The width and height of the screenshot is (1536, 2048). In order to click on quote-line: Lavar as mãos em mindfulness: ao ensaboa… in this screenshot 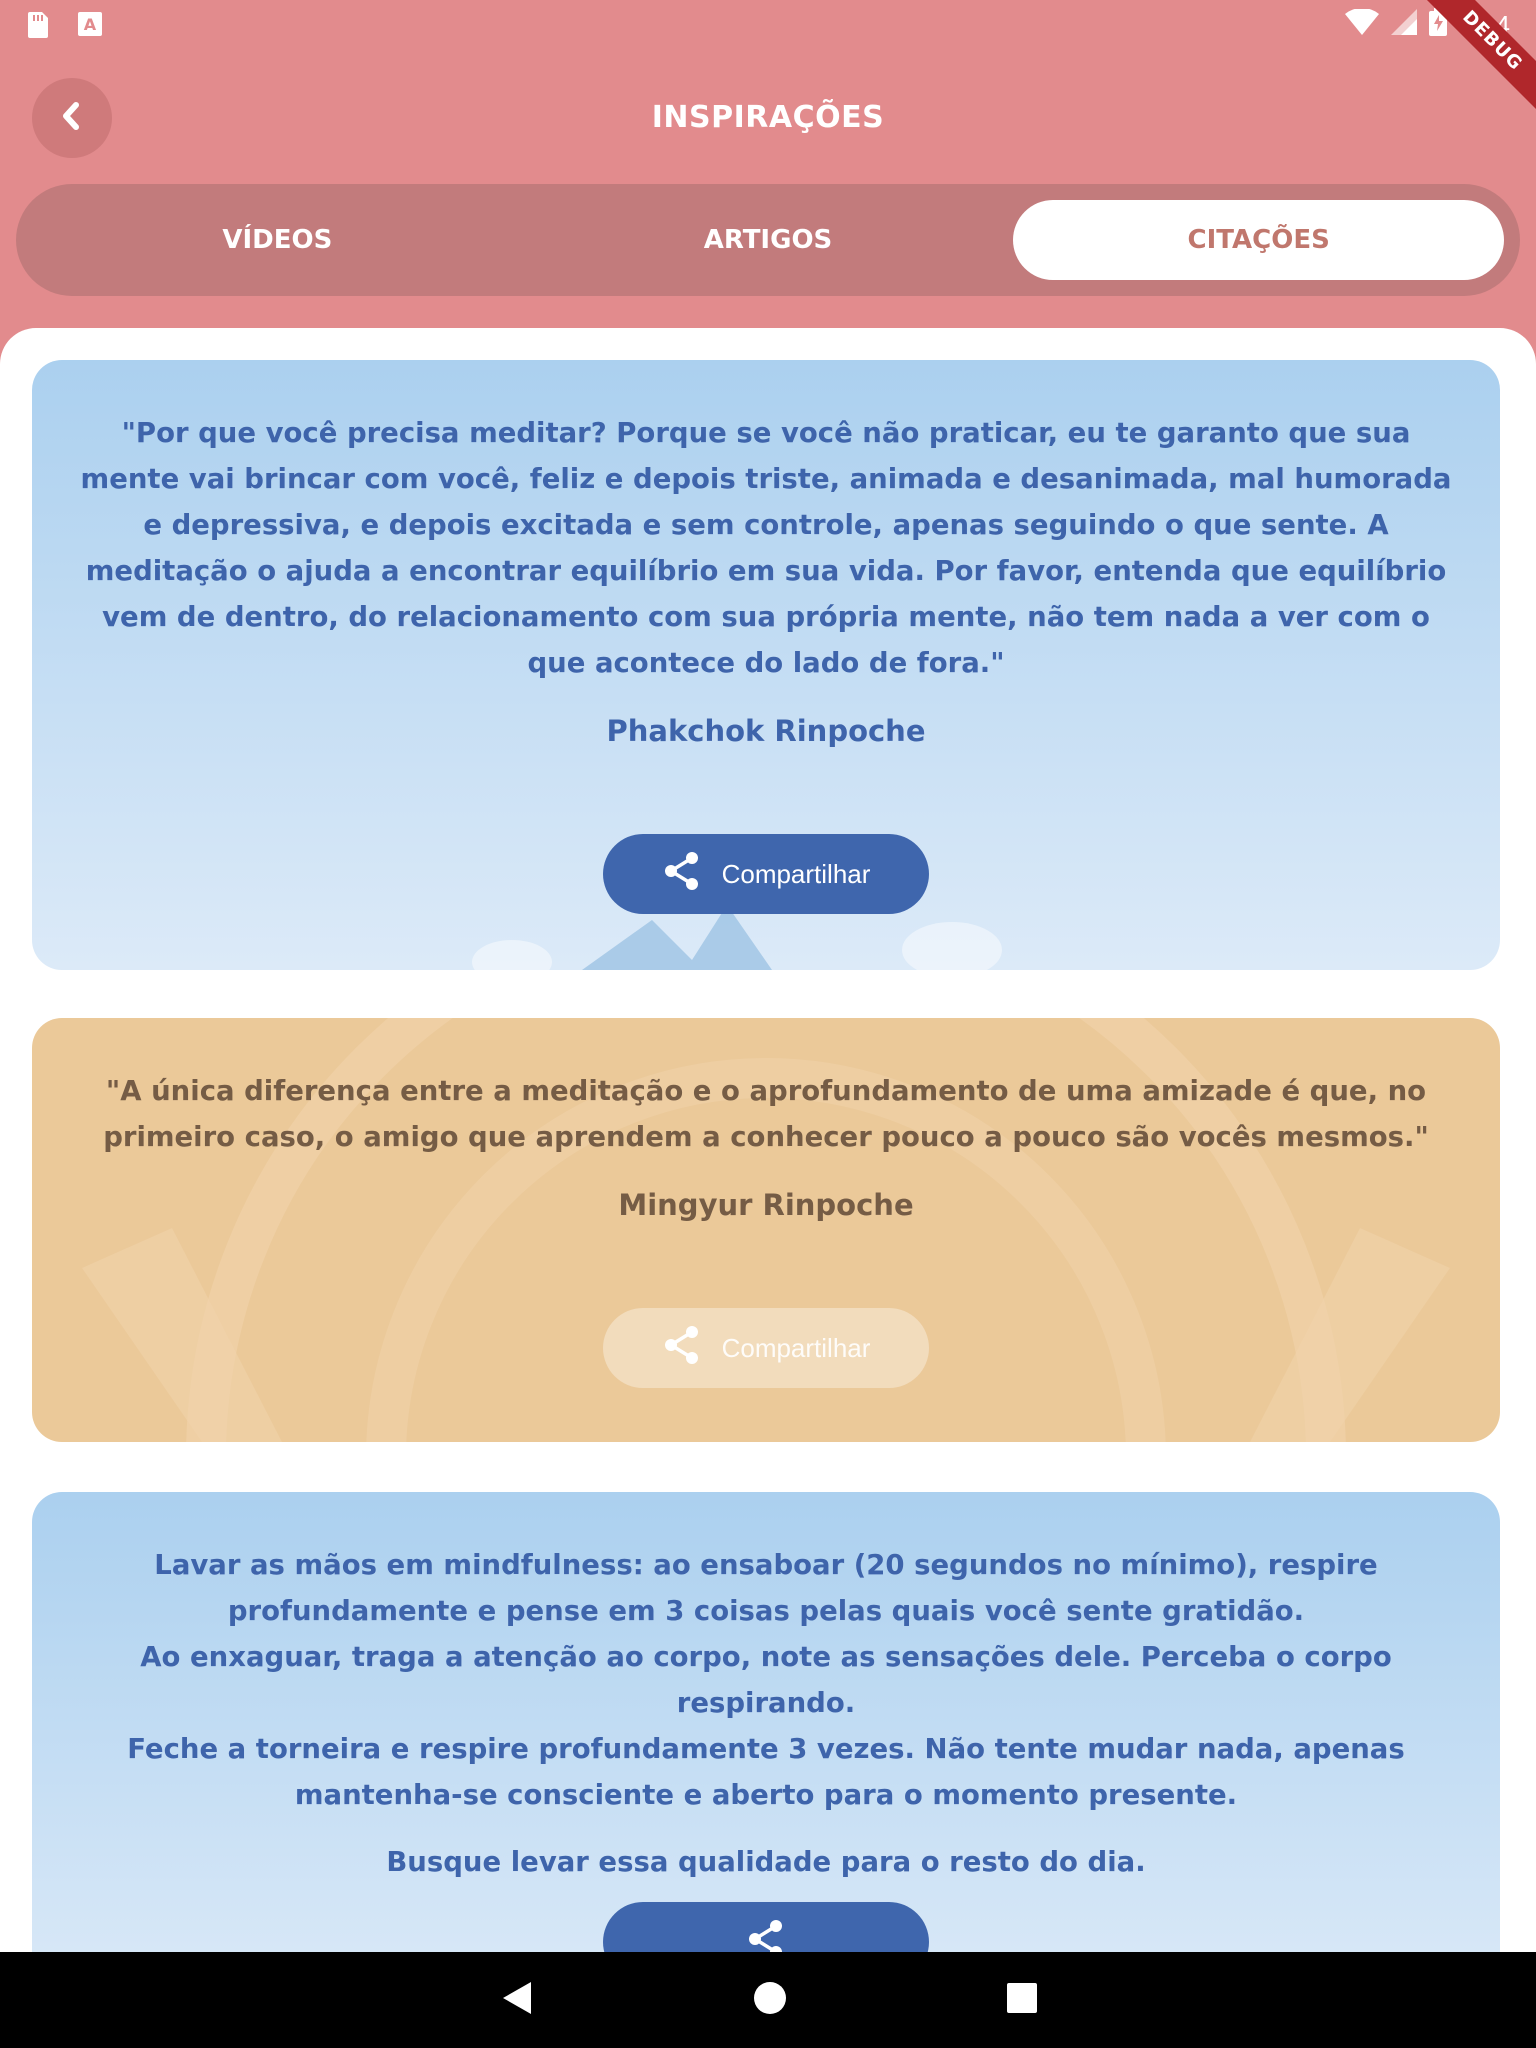, I will do `click(766, 1588)`.